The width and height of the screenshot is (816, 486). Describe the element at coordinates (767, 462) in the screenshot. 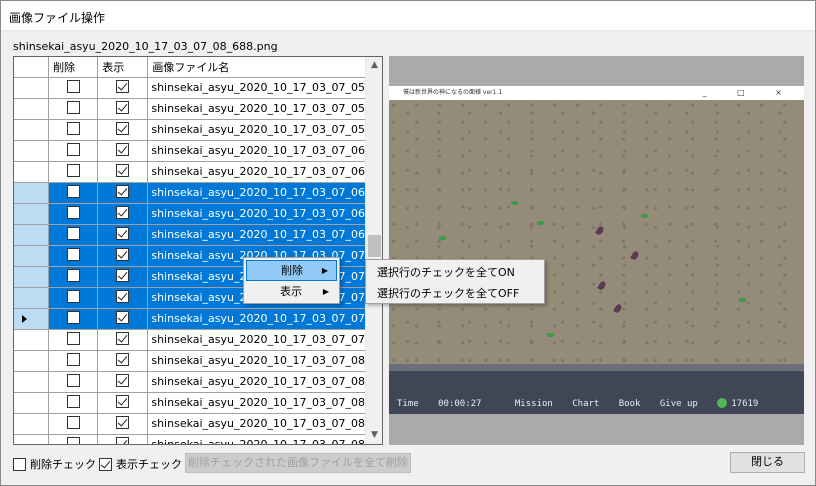

I see `close-button: 閉じる` at that location.